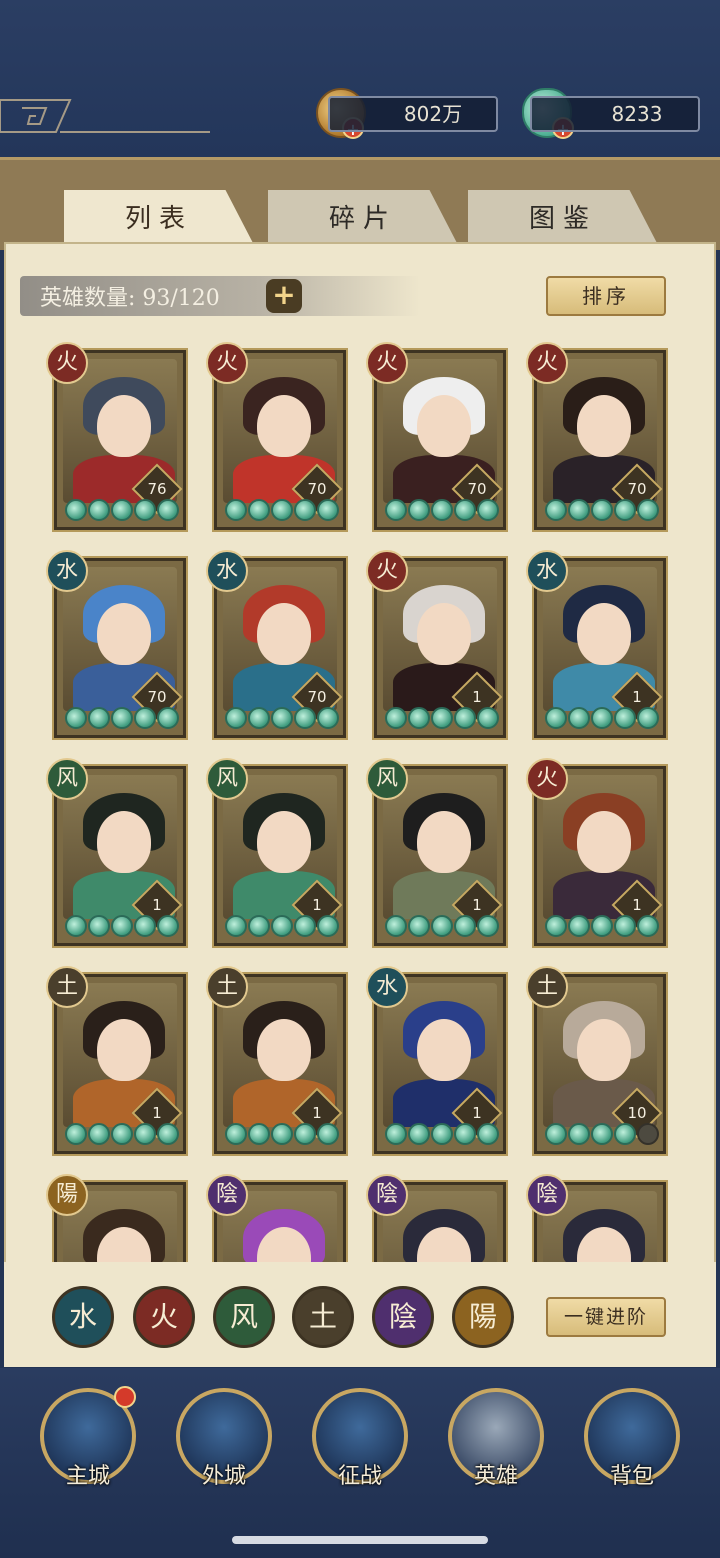 Image resolution: width=720 pixels, height=1558 pixels. Describe the element at coordinates (87, 1476) in the screenshot. I see `nav-main-city-label: 主城` at that location.